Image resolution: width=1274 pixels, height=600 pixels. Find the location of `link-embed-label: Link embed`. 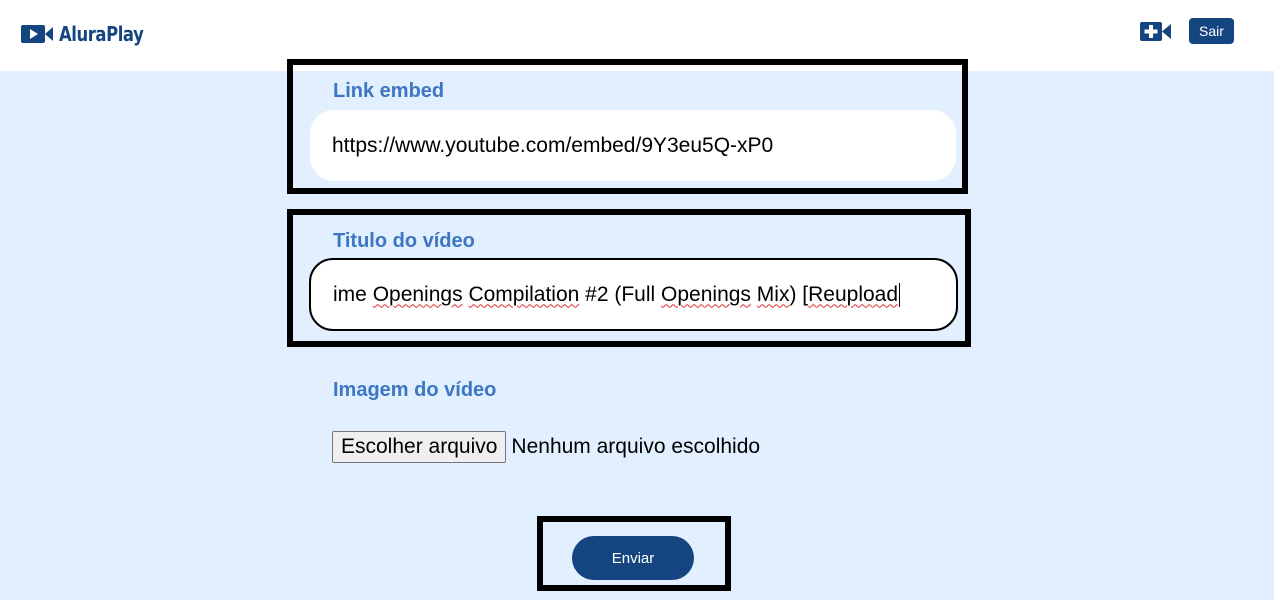

link-embed-label: Link embed is located at coordinates (389, 91).